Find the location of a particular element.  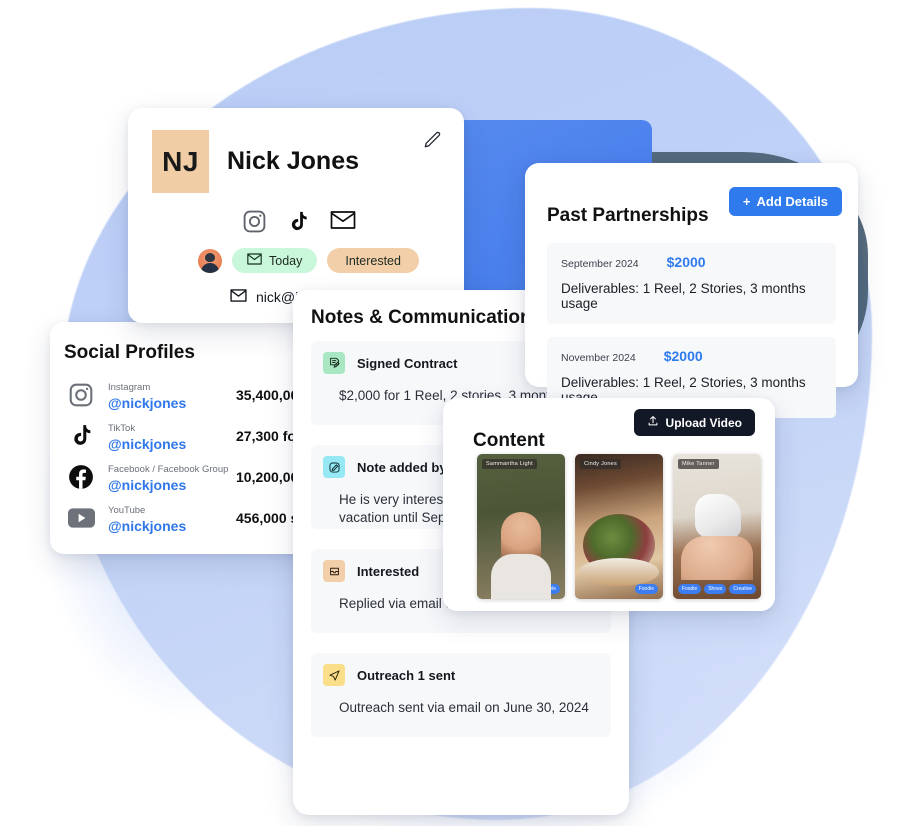

video-thumbnail: Mike Tanner Foodie Shoes Creative is located at coordinates (717, 526).